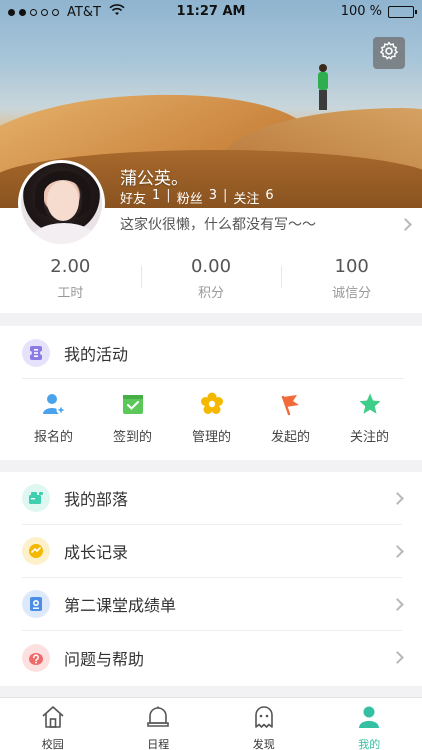  What do you see at coordinates (70, 266) in the screenshot?
I see `stat-value: 2.00` at bounding box center [70, 266].